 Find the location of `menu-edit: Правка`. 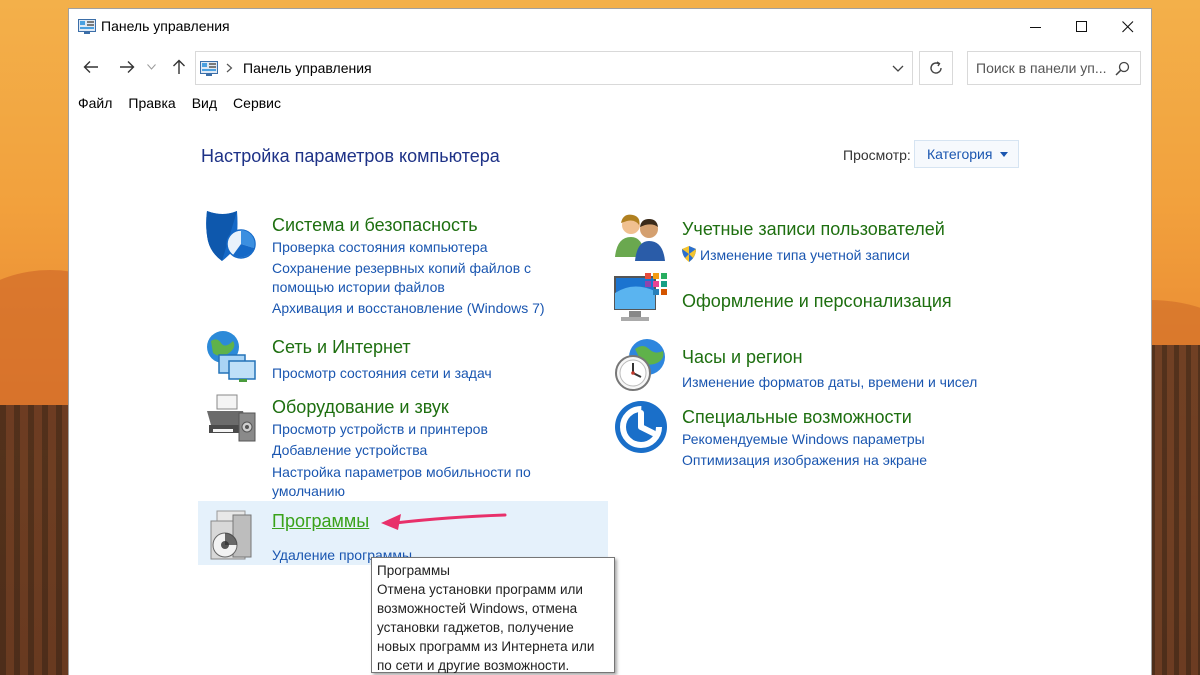

menu-edit: Правка is located at coordinates (151, 105).